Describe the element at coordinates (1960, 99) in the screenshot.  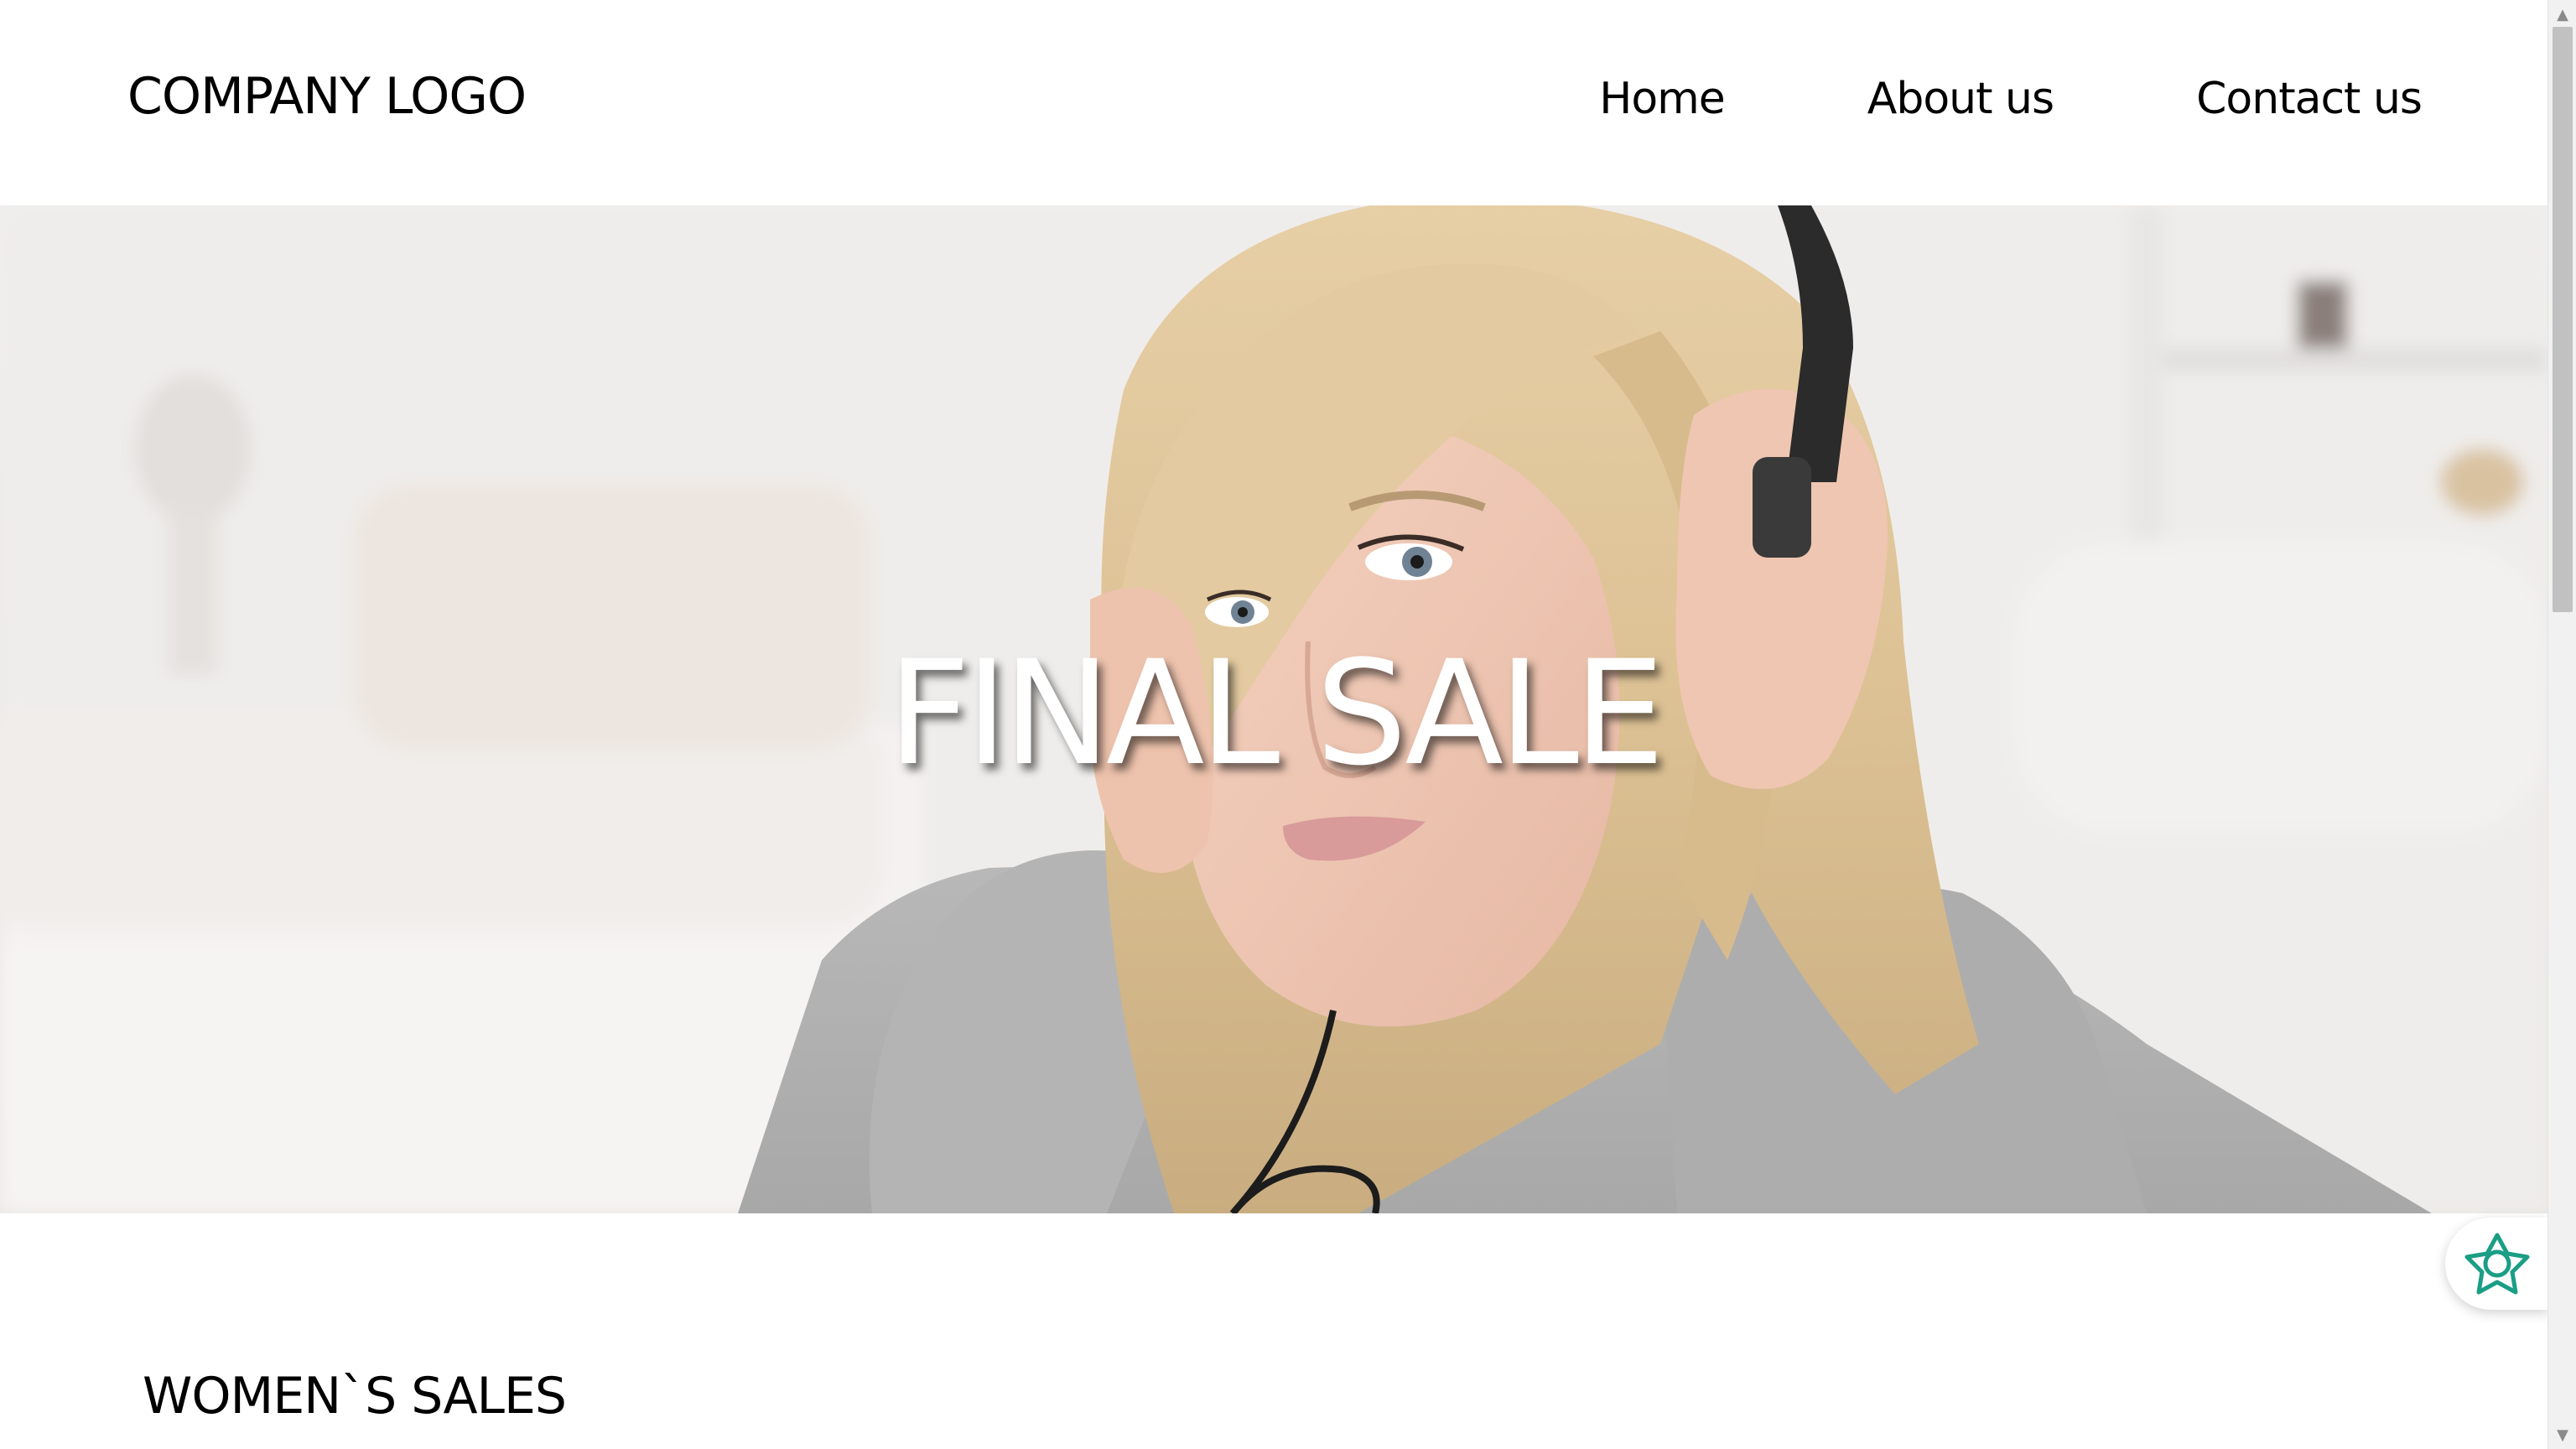
I see `nav-about-link: About us` at that location.